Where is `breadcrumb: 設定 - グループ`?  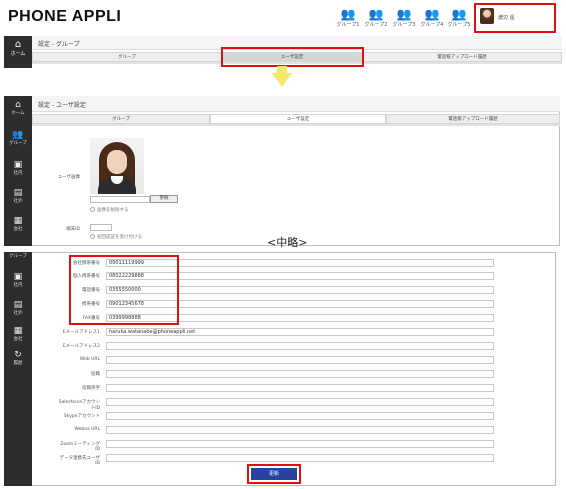
breadcrumb: 設定 - グループ is located at coordinates (59, 44).